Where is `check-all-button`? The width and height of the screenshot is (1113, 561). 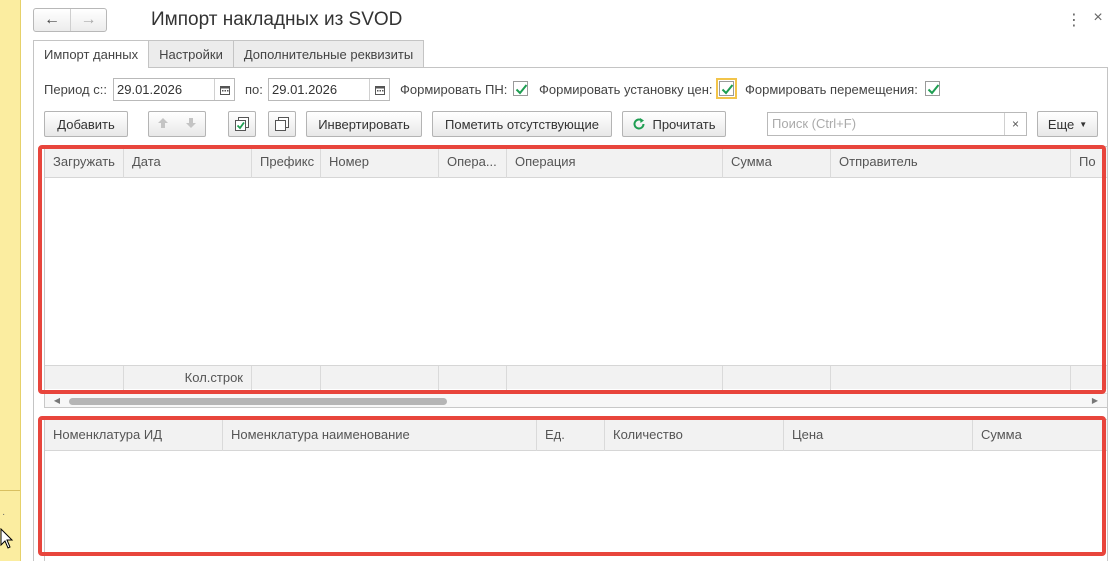 check-all-button is located at coordinates (242, 124).